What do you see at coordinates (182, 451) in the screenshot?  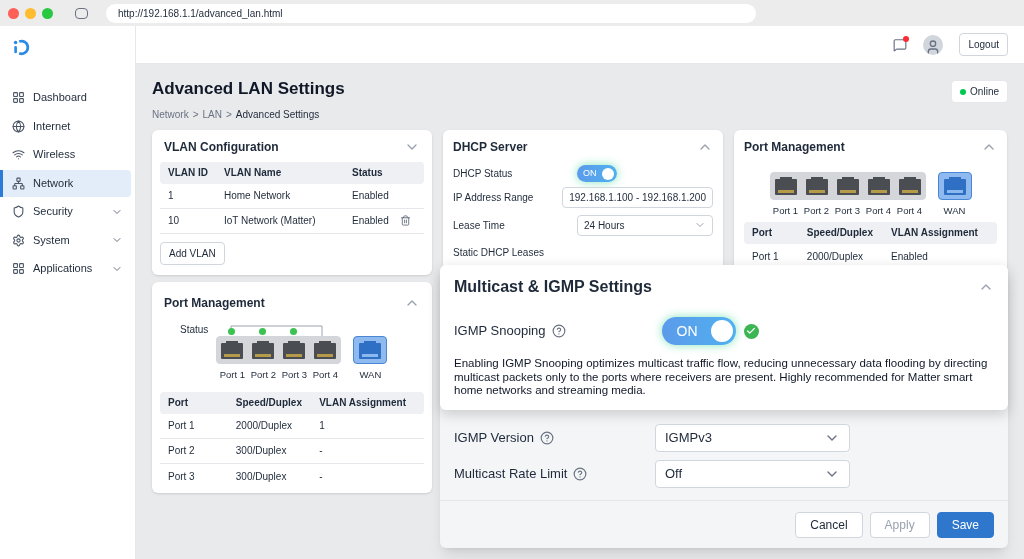 I see `table-cell-text: Port 2` at bounding box center [182, 451].